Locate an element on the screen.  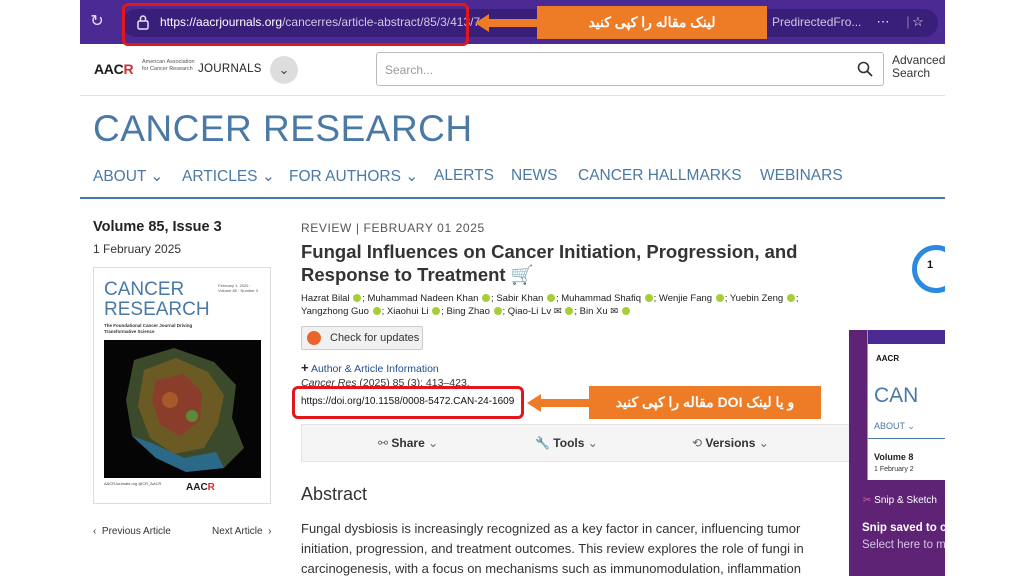
author-name: Hazrat Bilal is located at coordinates (325, 298).